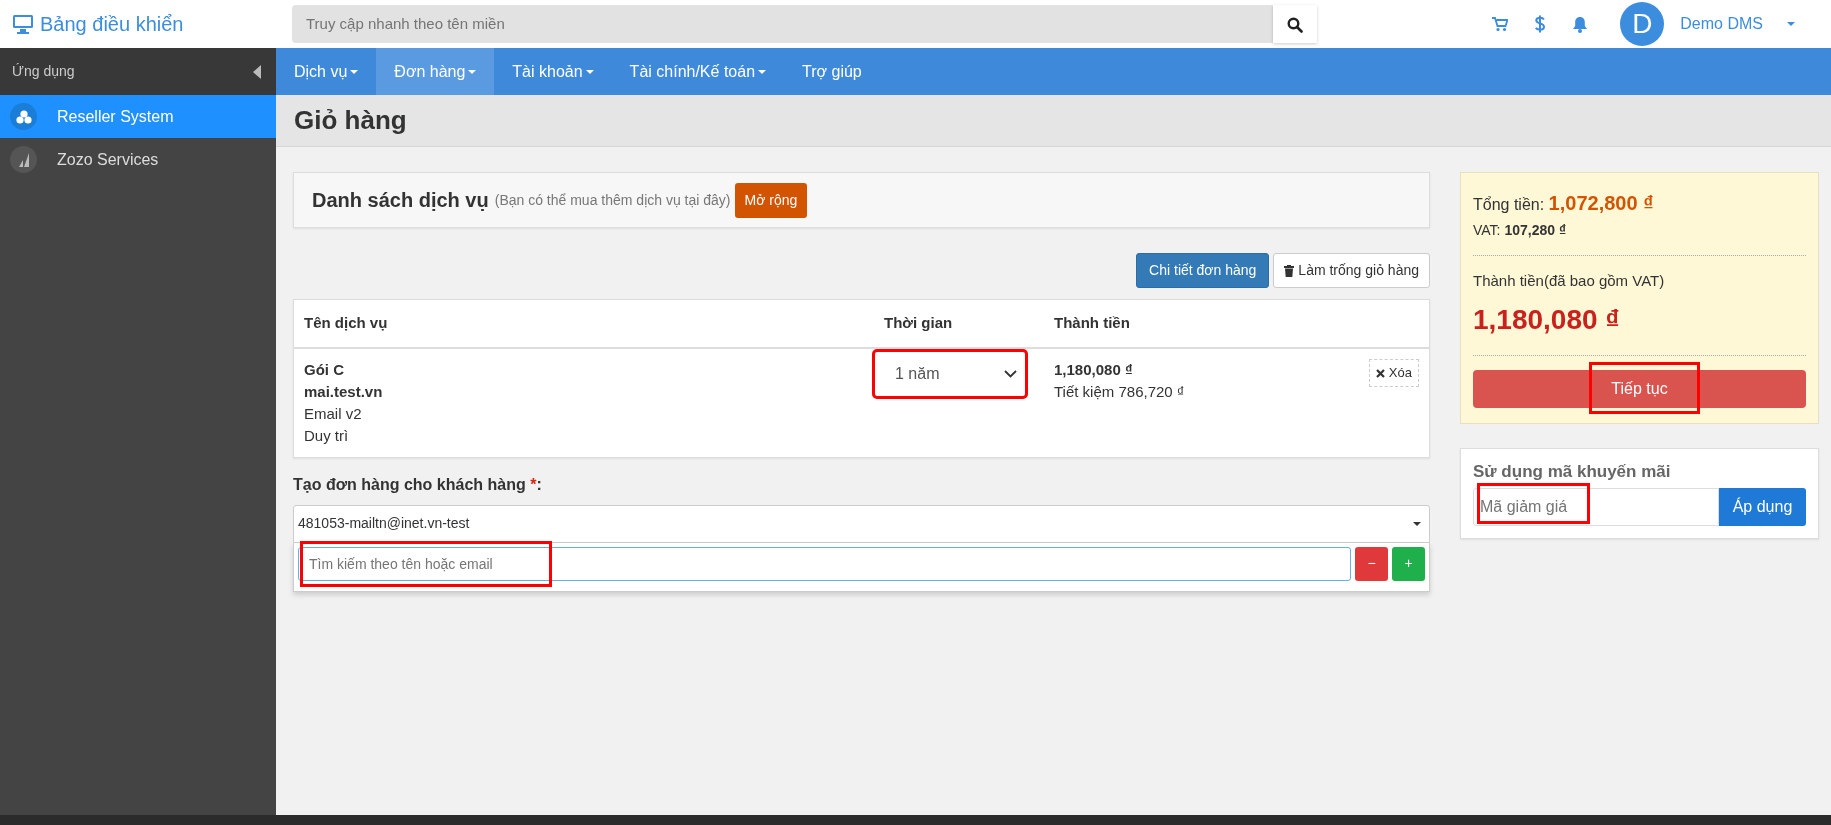 This screenshot has width=1831, height=825. Describe the element at coordinates (1721, 24) in the screenshot. I see `user-menu: Demo DMS` at that location.